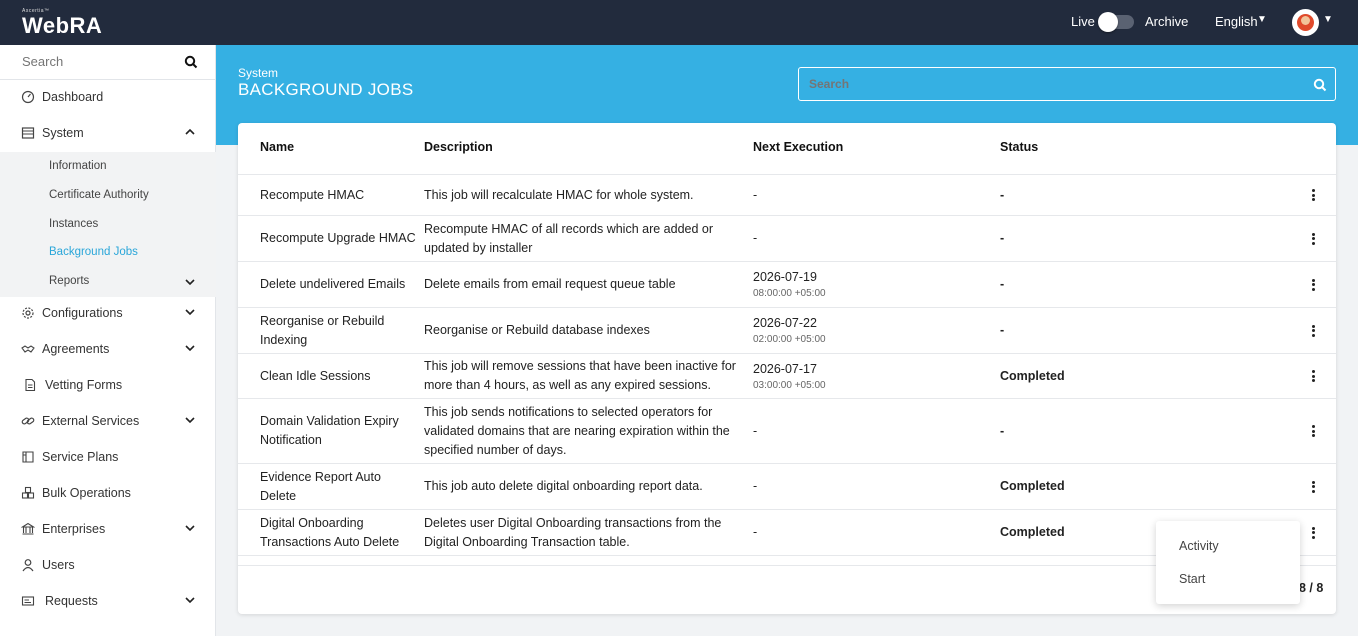 This screenshot has height=636, width=1358. I want to click on requests-icon, so click(28, 601).